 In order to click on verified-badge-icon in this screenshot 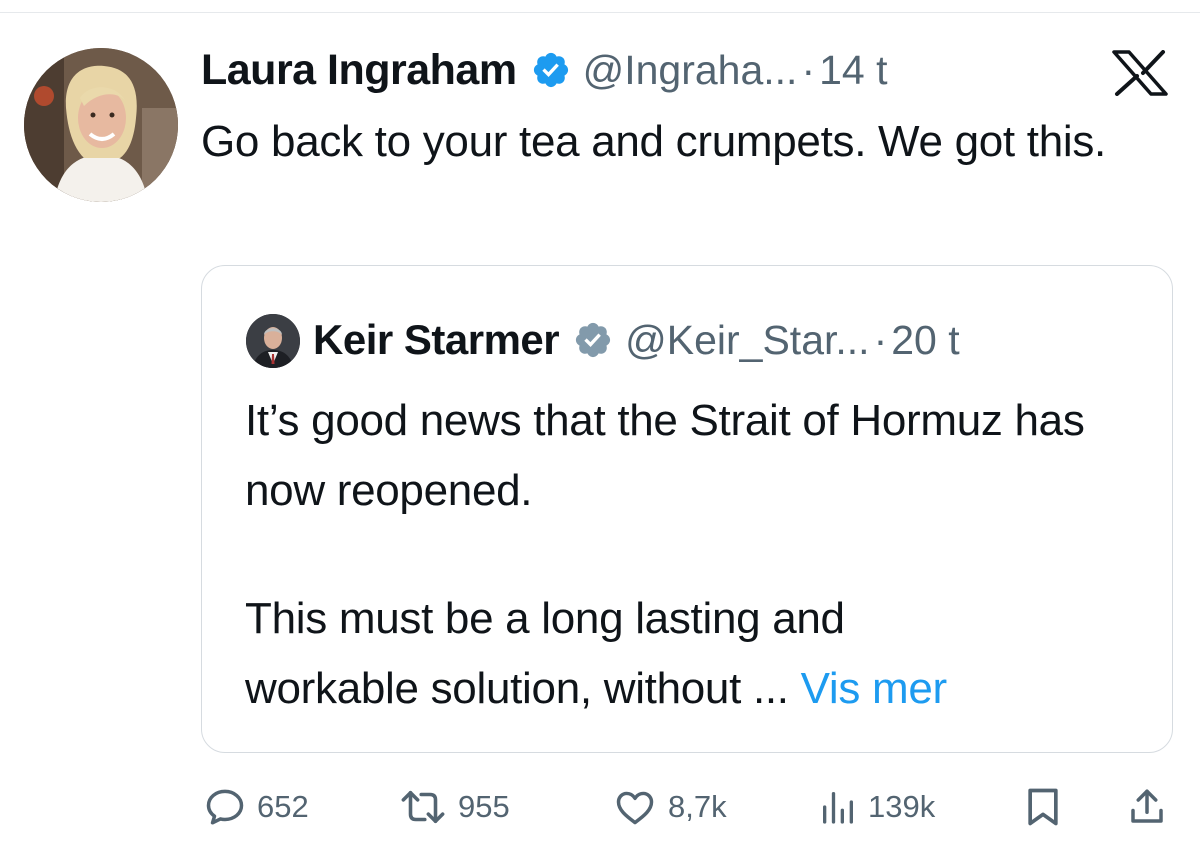, I will do `click(551, 70)`.